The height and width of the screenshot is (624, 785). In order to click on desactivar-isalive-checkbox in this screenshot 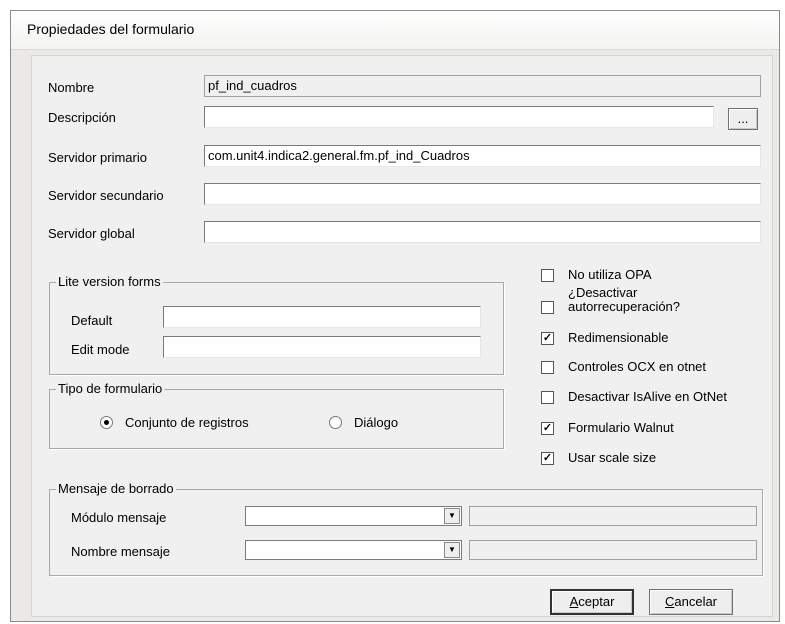, I will do `click(547, 397)`.